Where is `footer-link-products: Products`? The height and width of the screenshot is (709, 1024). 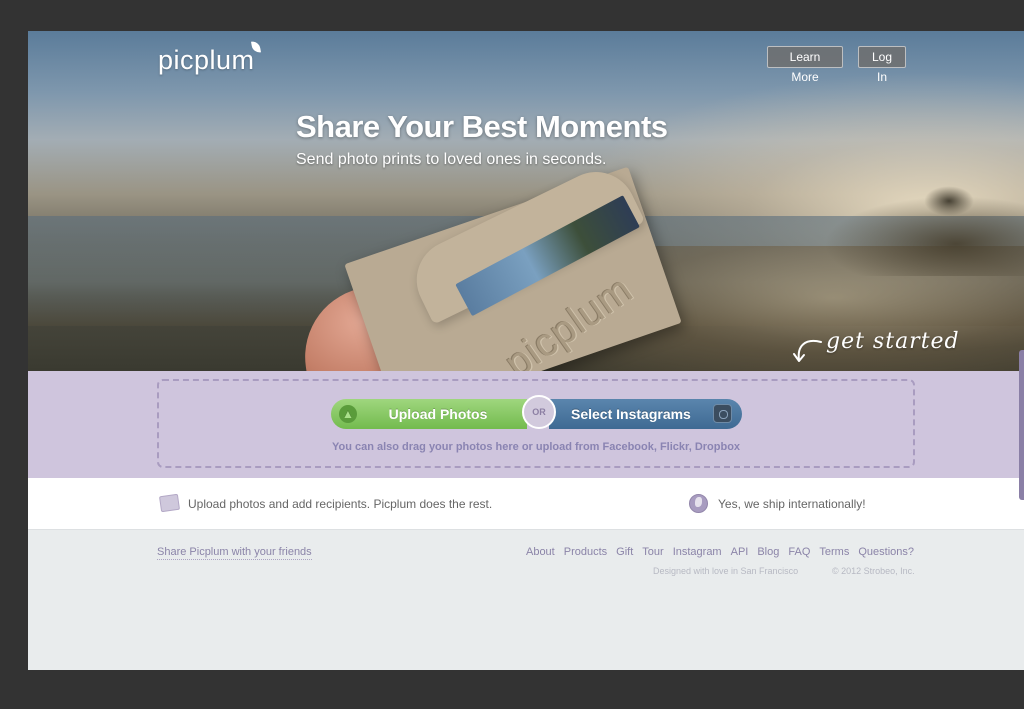 footer-link-products: Products is located at coordinates (585, 552).